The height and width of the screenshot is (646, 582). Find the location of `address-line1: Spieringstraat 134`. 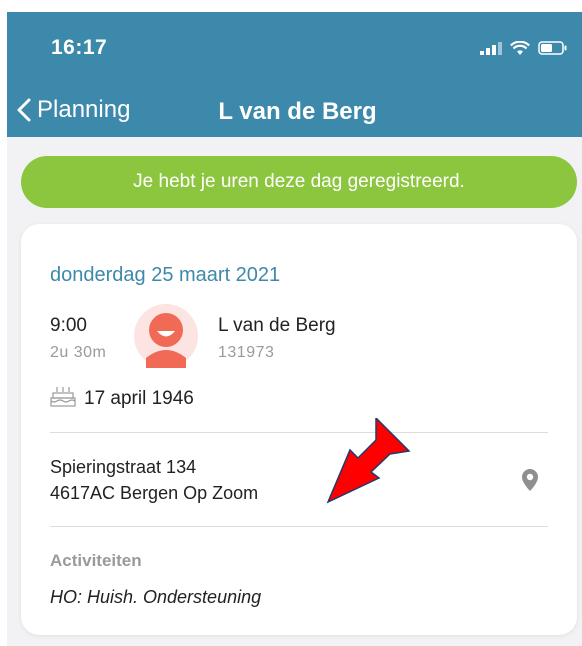

address-line1: Spieringstraat 134 is located at coordinates (123, 467).